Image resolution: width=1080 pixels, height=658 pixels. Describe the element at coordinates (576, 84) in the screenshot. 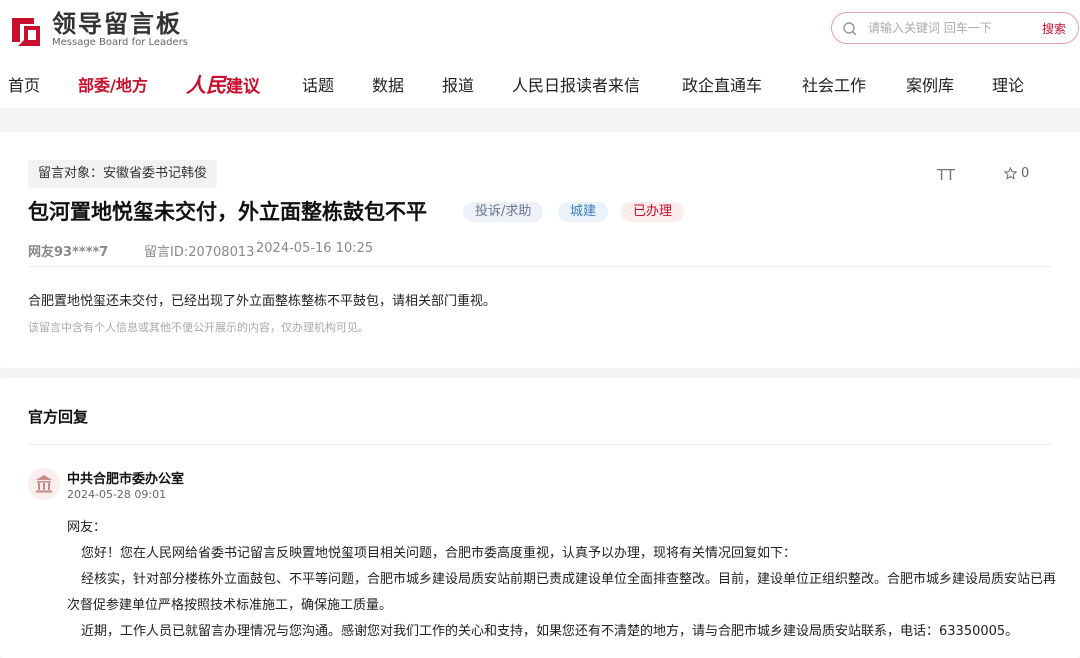

I see `nav-item-readers-letters: 人民日报读者来信` at that location.